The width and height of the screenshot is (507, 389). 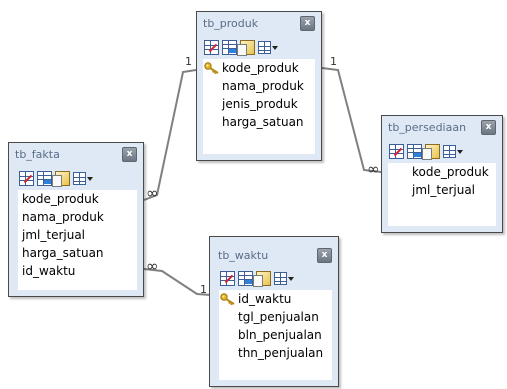 What do you see at coordinates (373, 169) in the screenshot?
I see `cardinality-many-produk-persediaan: ∞` at bounding box center [373, 169].